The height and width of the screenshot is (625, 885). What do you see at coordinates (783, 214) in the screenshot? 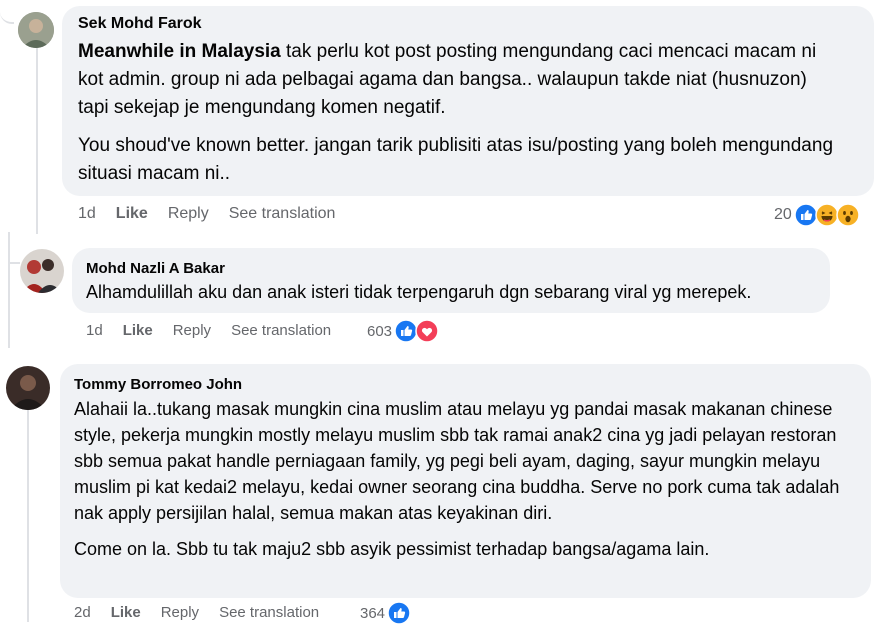
I see `reaction-count: 20` at bounding box center [783, 214].